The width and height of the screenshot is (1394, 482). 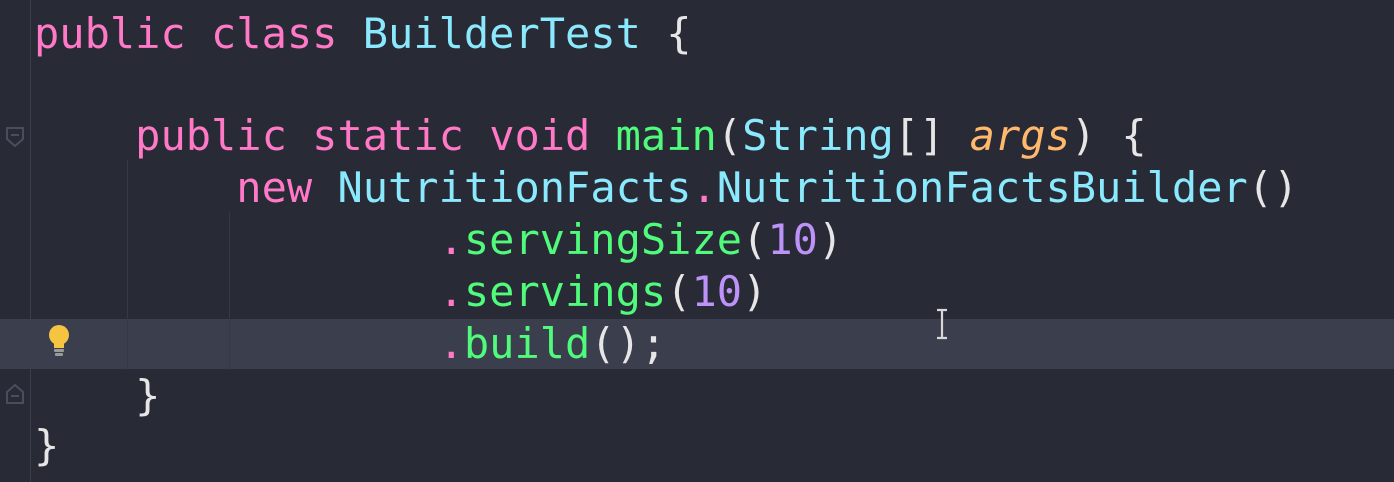 What do you see at coordinates (1108, 135) in the screenshot?
I see `code-token: ) {` at bounding box center [1108, 135].